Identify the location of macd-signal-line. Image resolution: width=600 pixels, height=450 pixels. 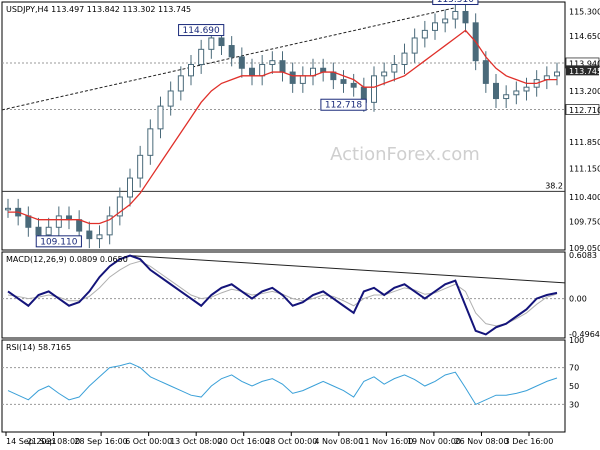
(282, 293).